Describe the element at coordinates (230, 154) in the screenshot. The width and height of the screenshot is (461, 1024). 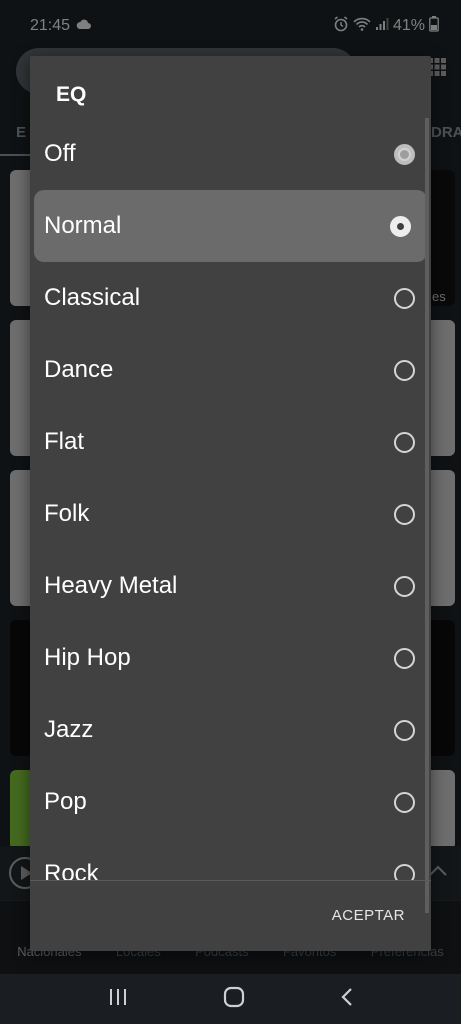
I see `eq-option-off: Off` at that location.